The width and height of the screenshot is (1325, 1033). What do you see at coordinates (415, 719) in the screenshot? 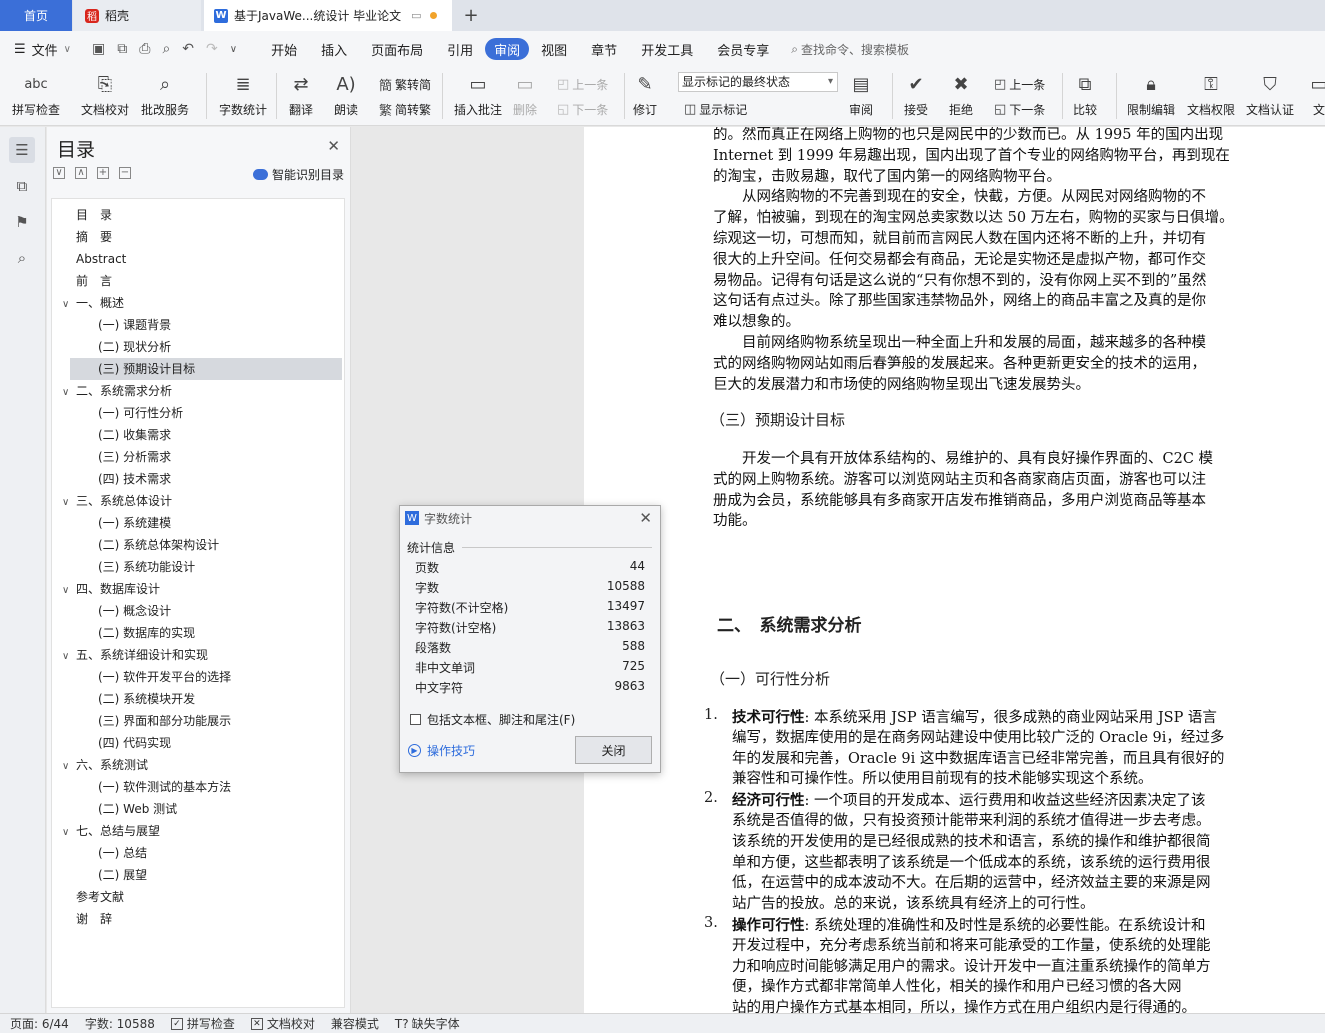
I see `checkbox-box` at bounding box center [415, 719].